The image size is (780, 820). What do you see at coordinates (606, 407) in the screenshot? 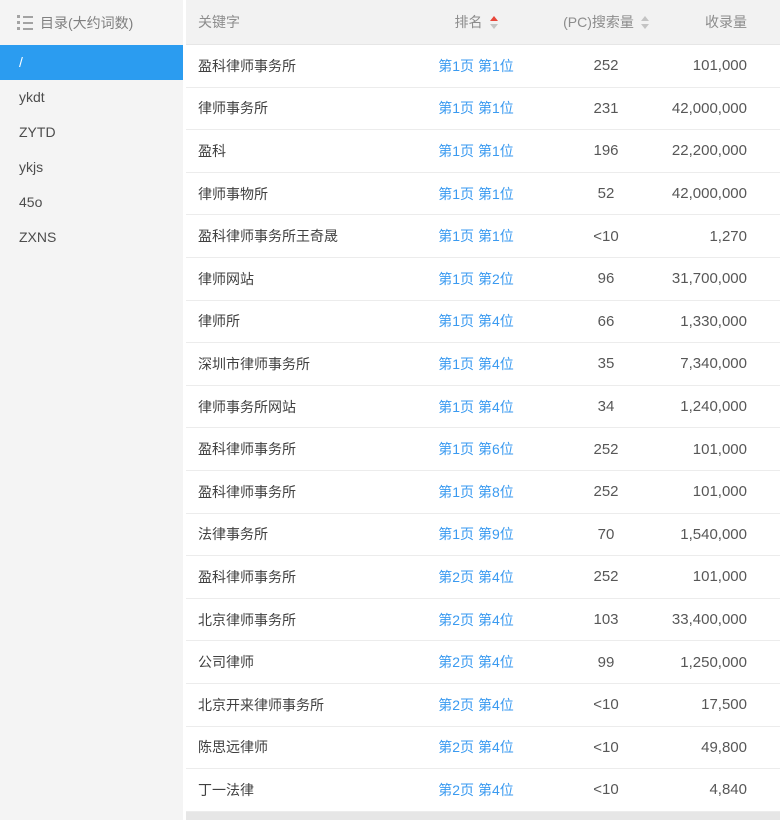
I see `pc-search-volume-cell: 34` at bounding box center [606, 407].